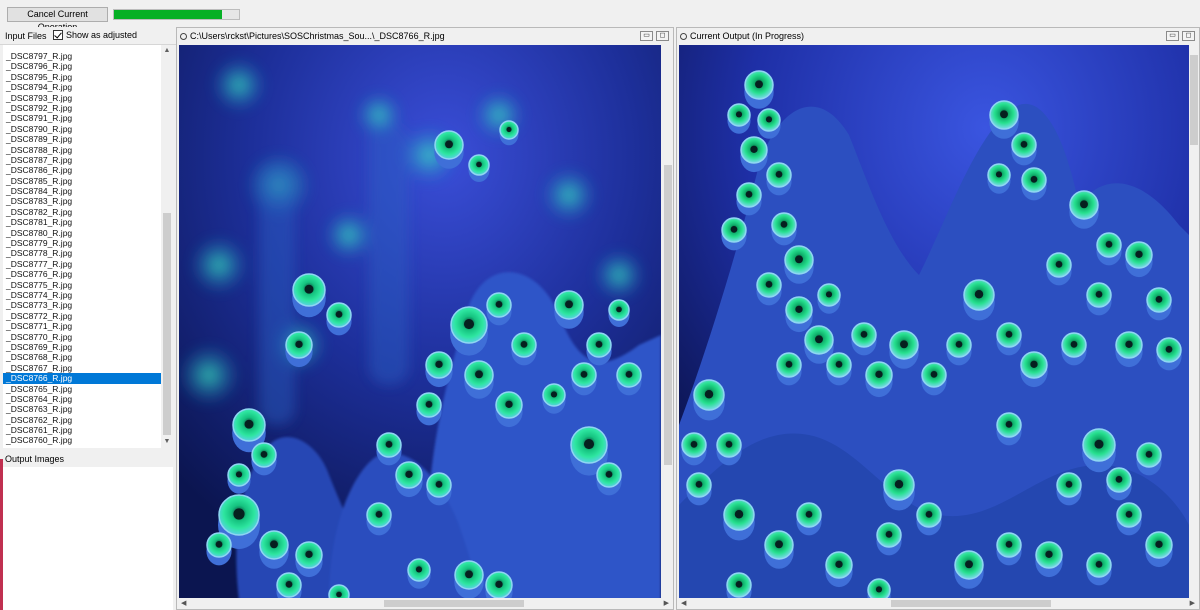 This screenshot has height=610, width=1200. Describe the element at coordinates (88, 460) in the screenshot. I see `output-images-header: Output Images` at that location.